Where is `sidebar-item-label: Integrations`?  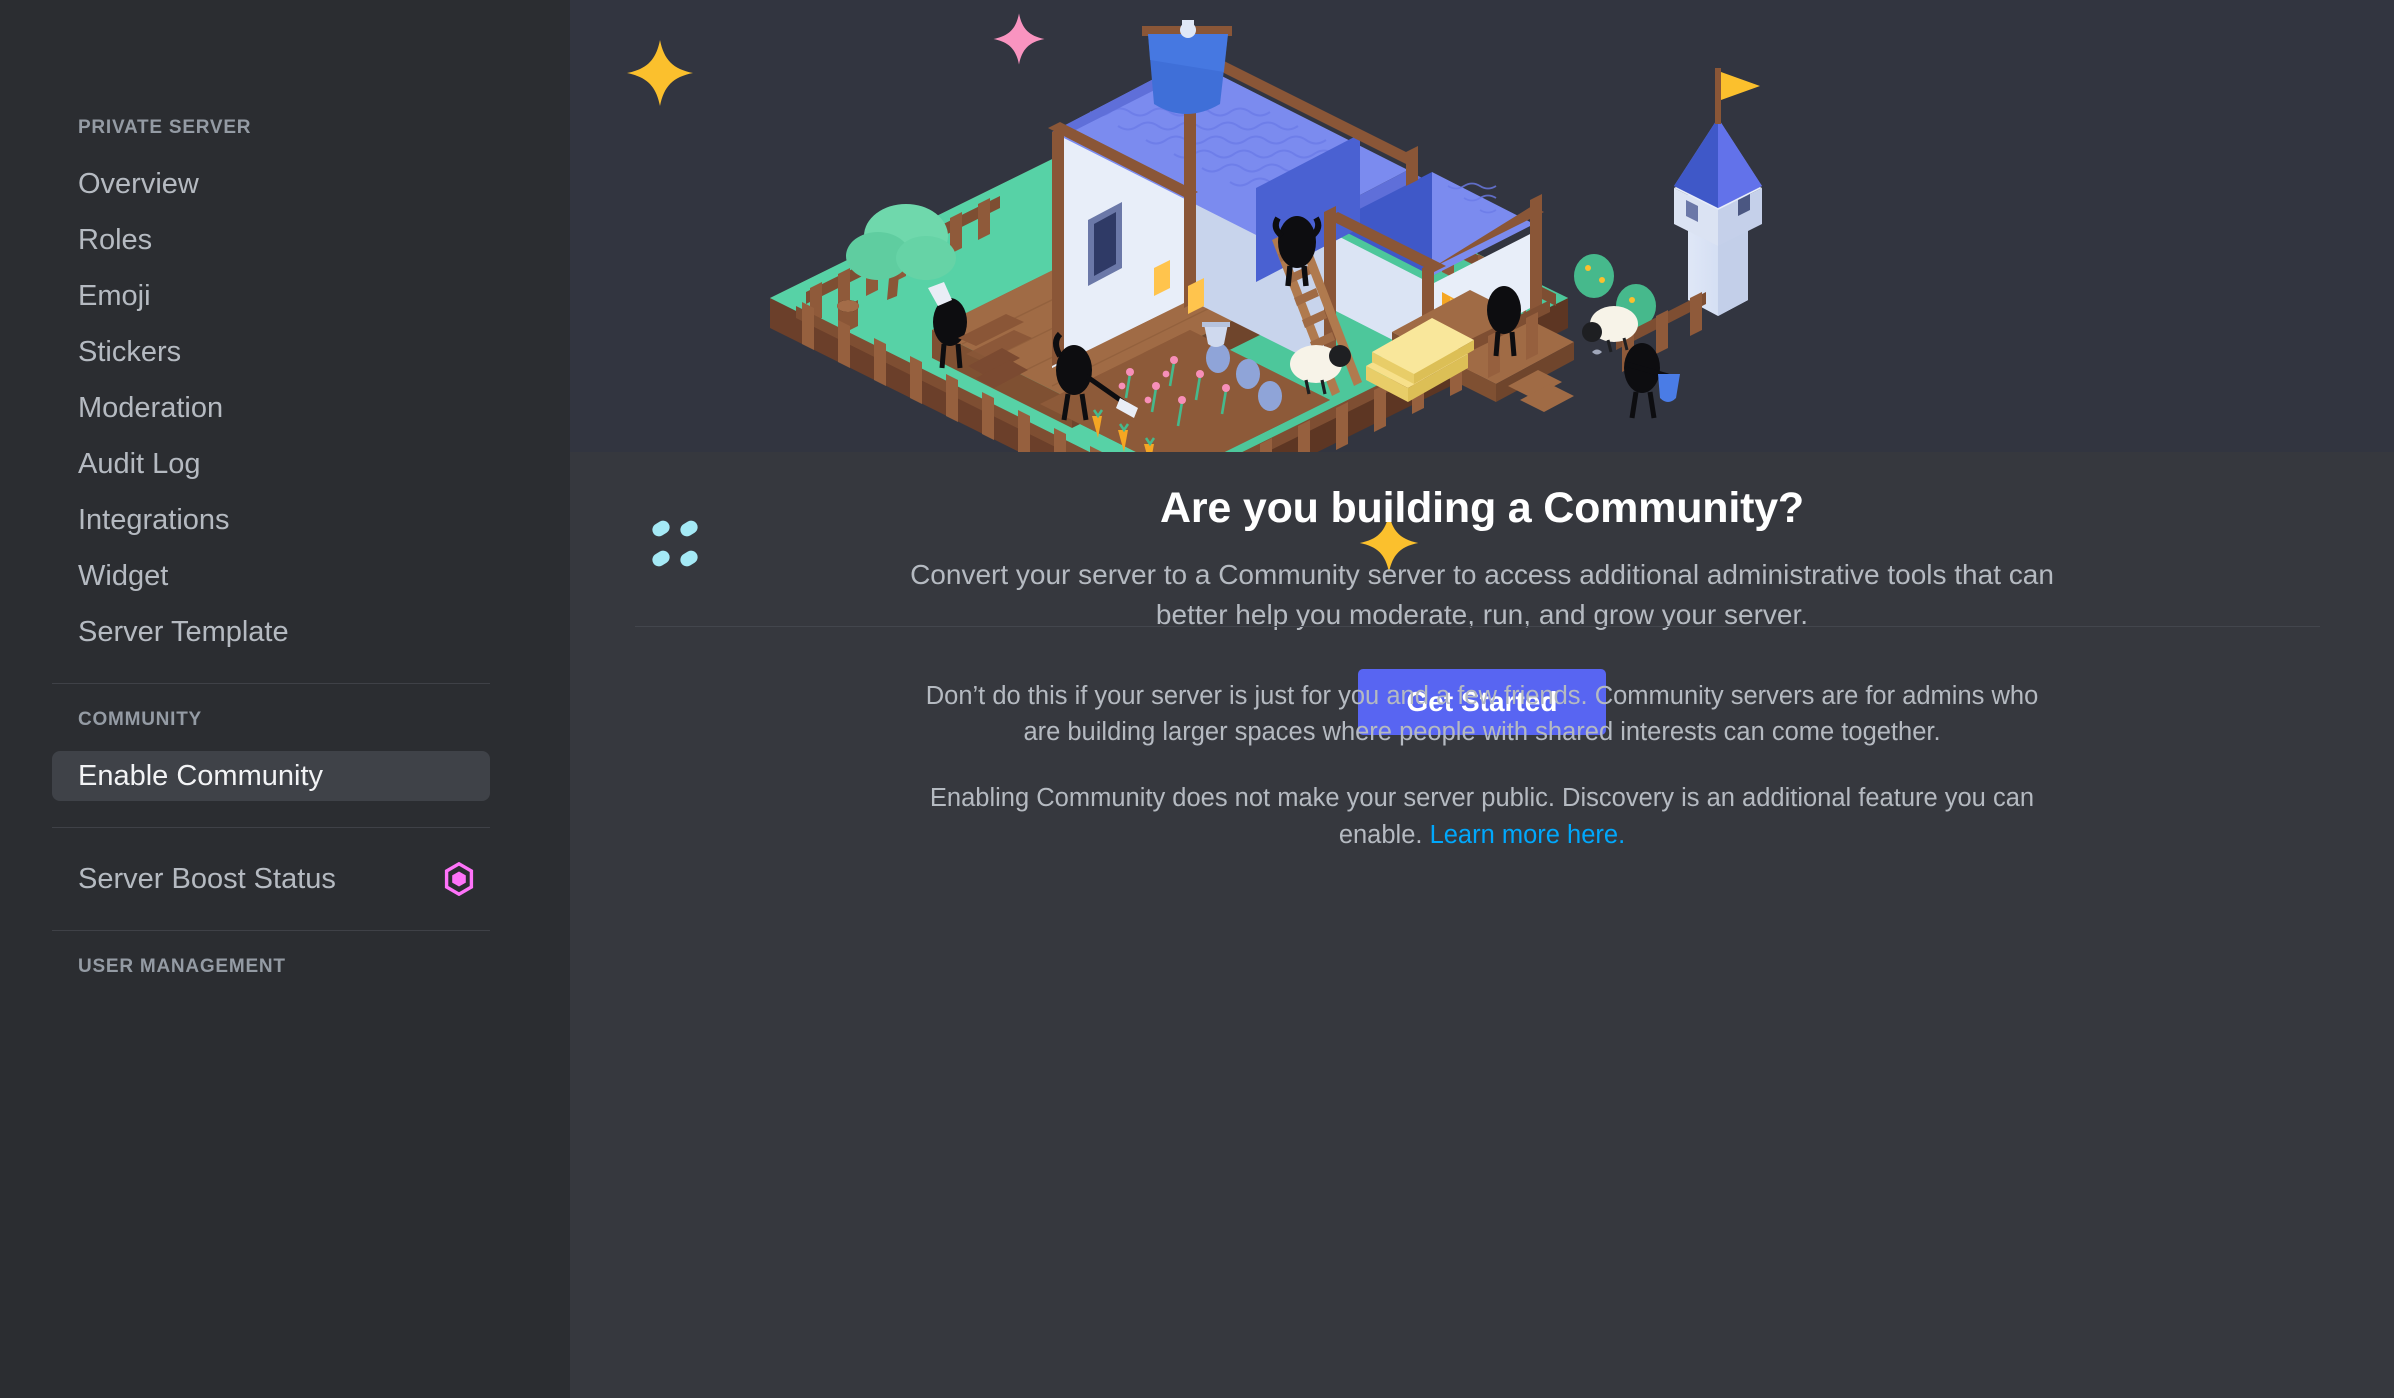
sidebar-item-label: Integrations is located at coordinates (154, 519).